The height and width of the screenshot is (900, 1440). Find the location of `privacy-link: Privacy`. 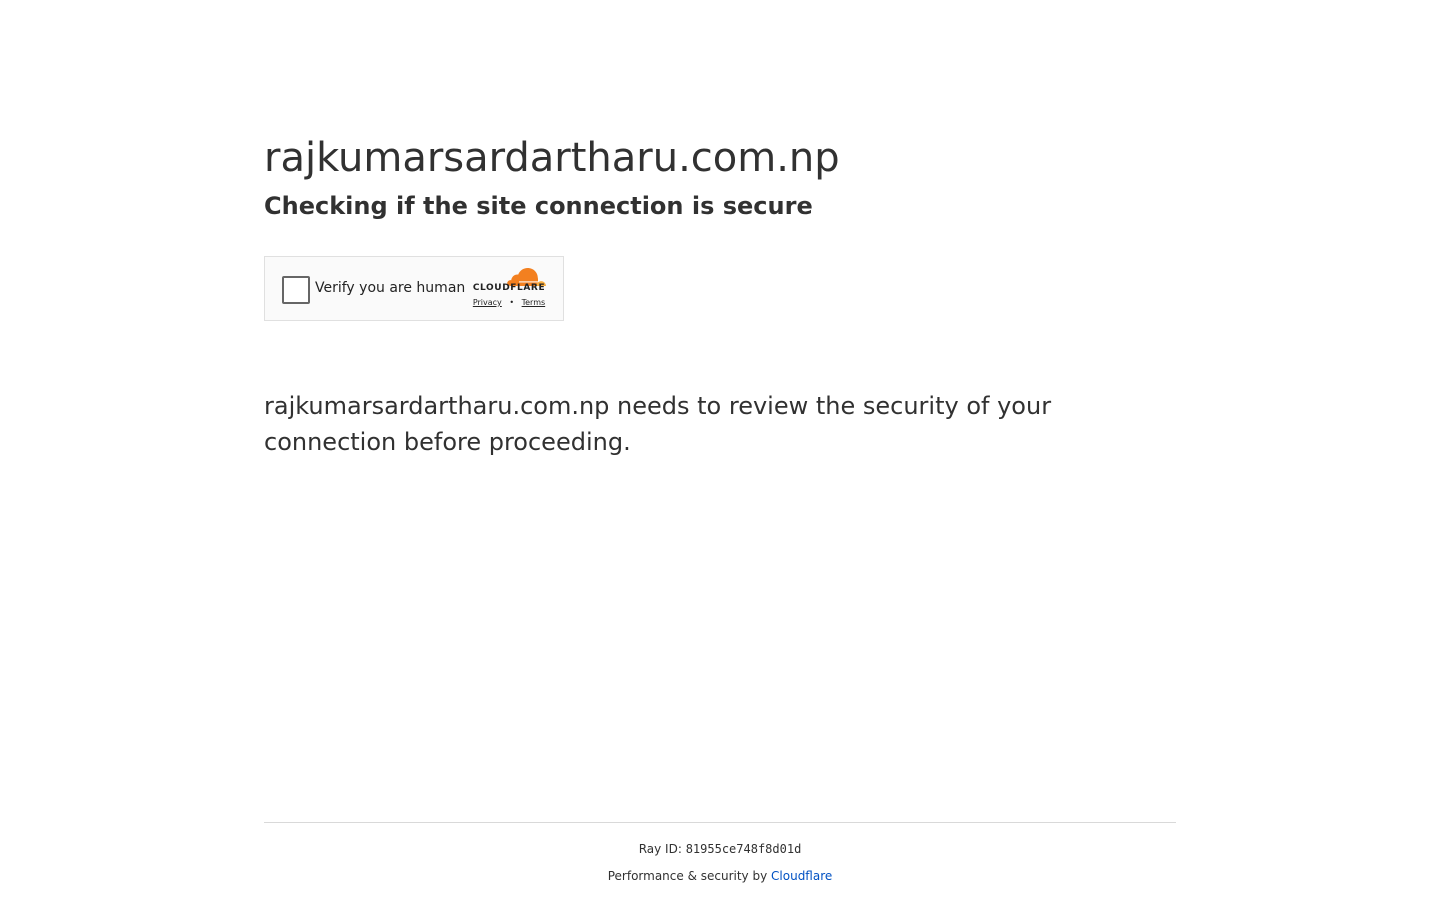

privacy-link: Privacy is located at coordinates (487, 302).